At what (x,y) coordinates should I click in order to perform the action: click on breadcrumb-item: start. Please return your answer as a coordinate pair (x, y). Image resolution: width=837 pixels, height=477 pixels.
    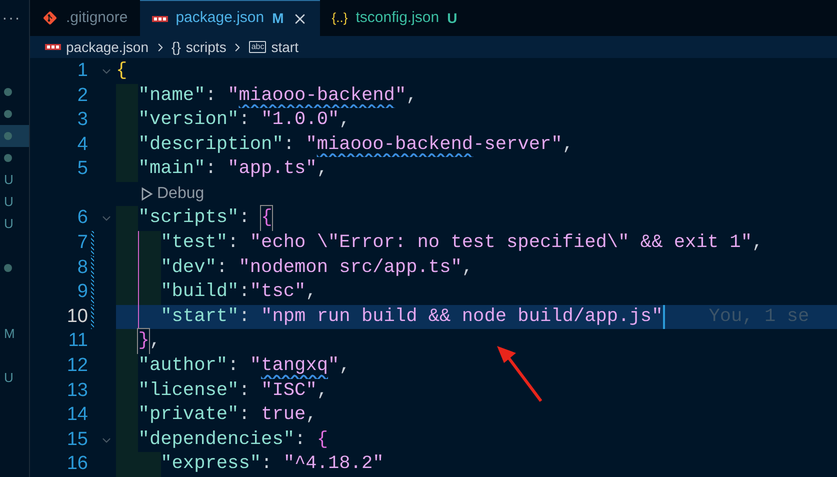
    Looking at the image, I should click on (284, 47).